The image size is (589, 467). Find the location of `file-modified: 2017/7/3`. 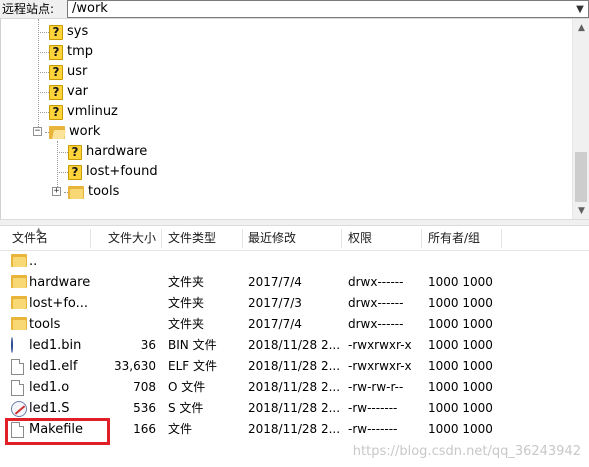

file-modified: 2017/7/3 is located at coordinates (275, 303).